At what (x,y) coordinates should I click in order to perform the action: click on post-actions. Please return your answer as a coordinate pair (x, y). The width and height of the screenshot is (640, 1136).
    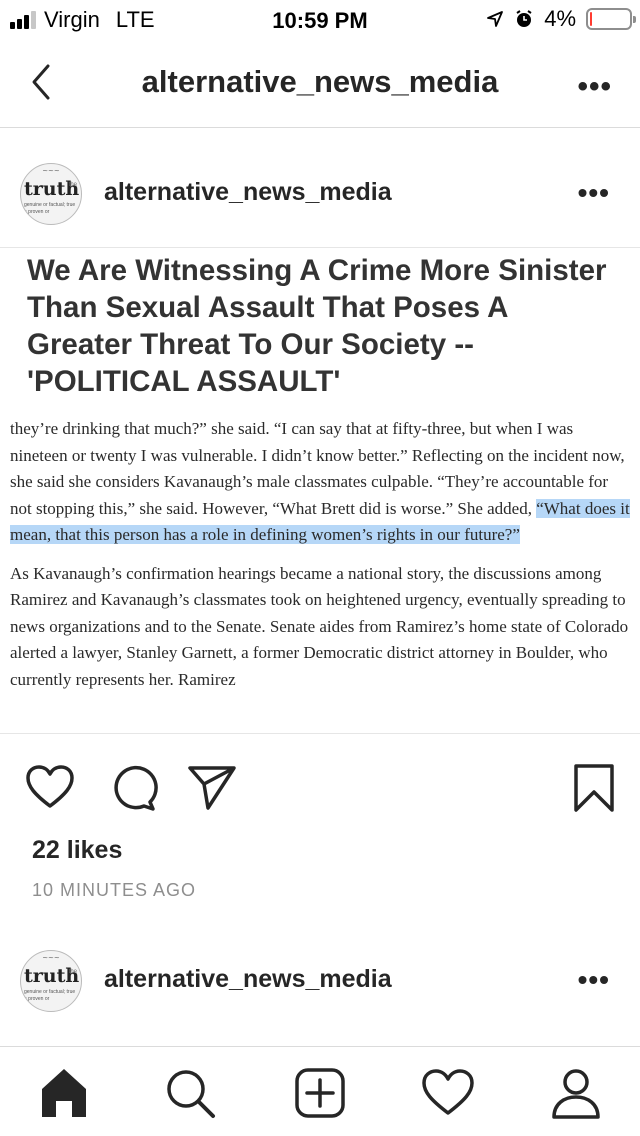
    Looking at the image, I should click on (320, 790).